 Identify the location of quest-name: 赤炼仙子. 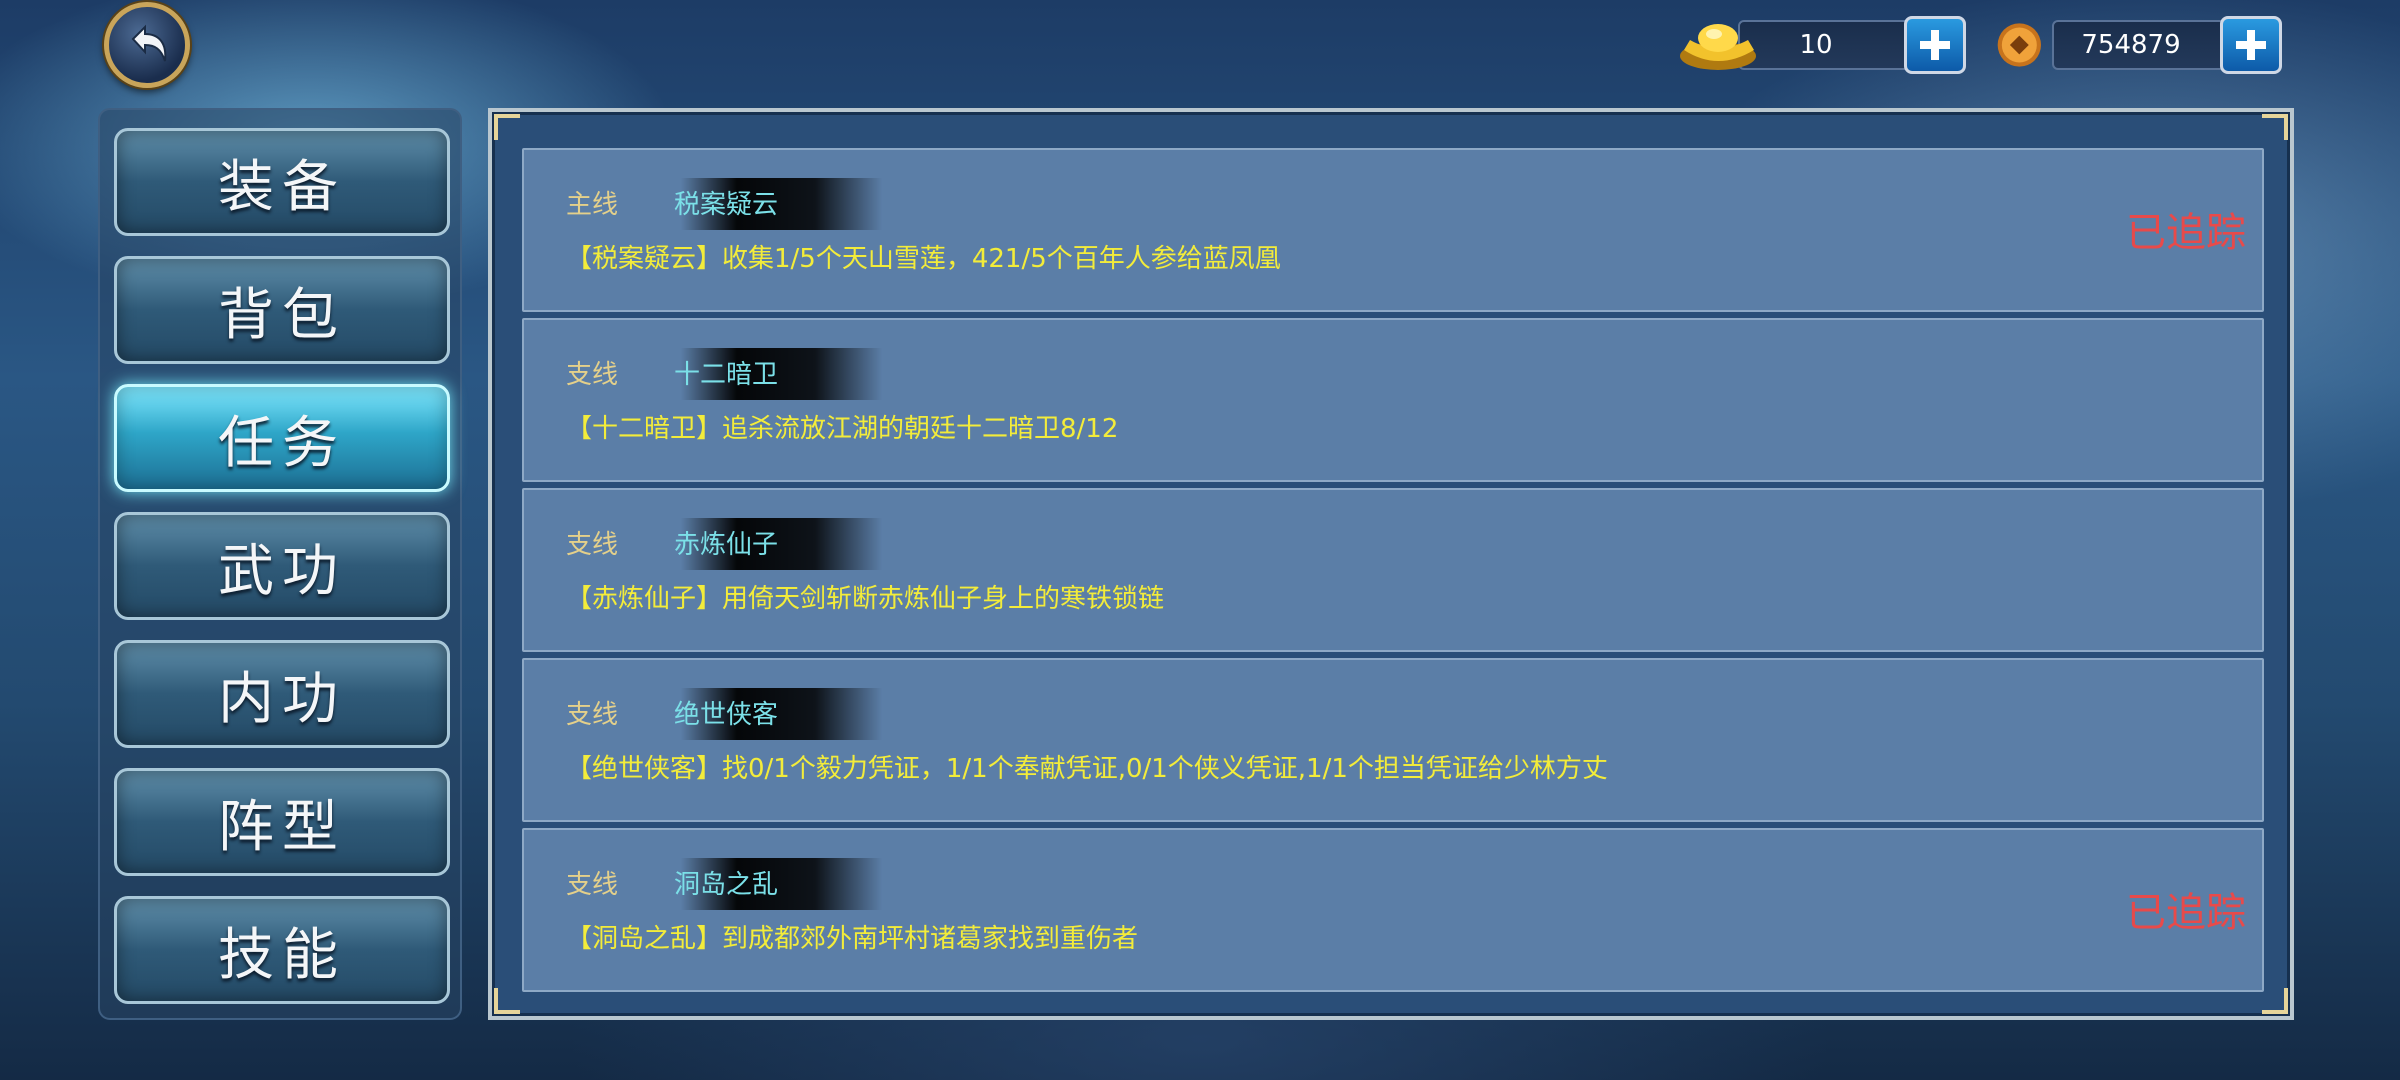
(726, 545).